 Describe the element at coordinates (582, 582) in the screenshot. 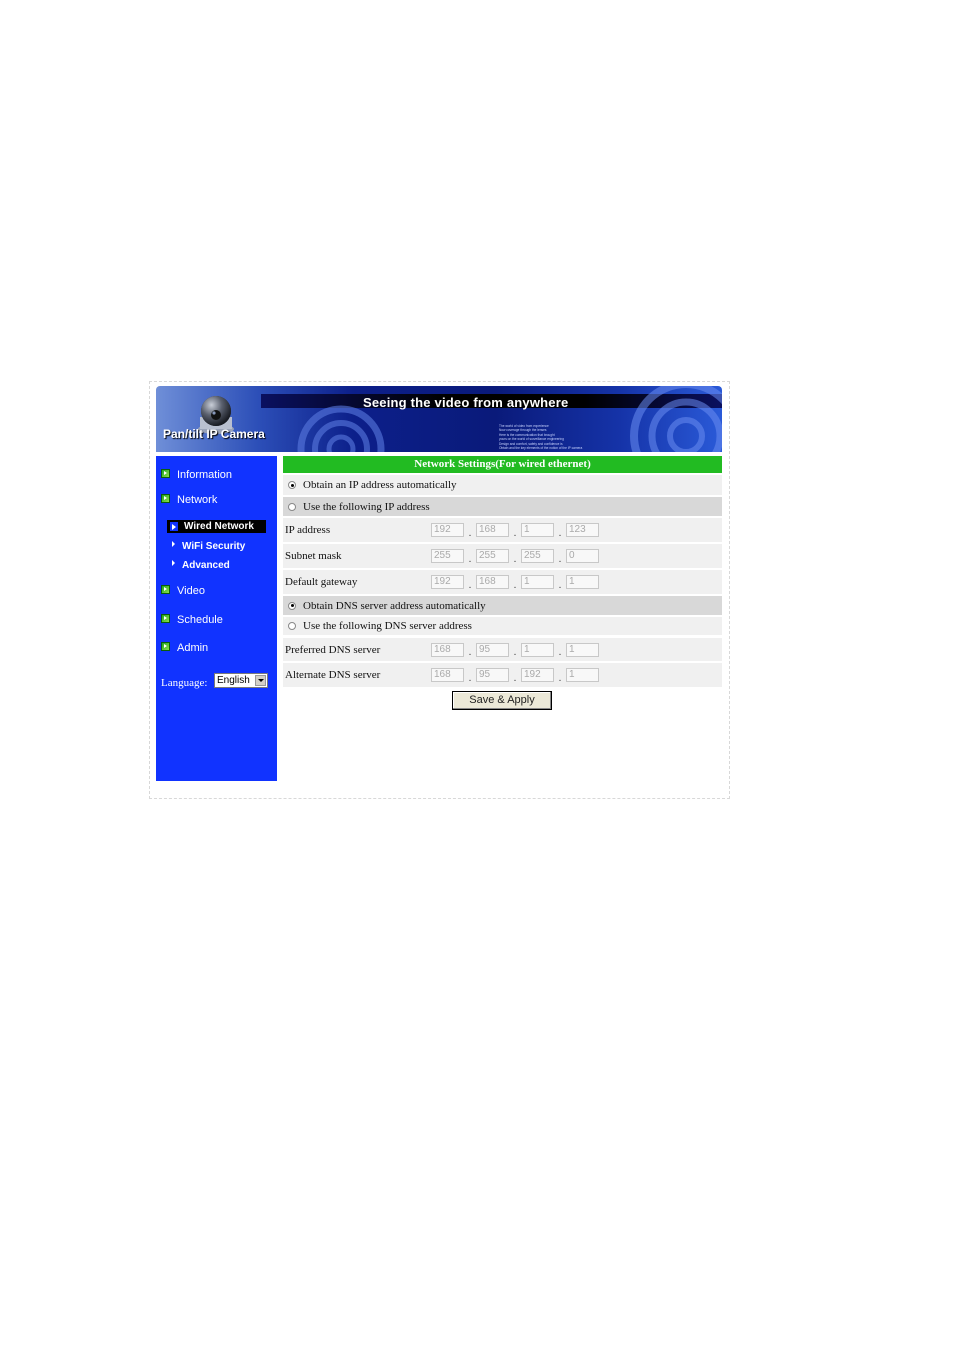

I see `gateway-octet-4: 1` at that location.